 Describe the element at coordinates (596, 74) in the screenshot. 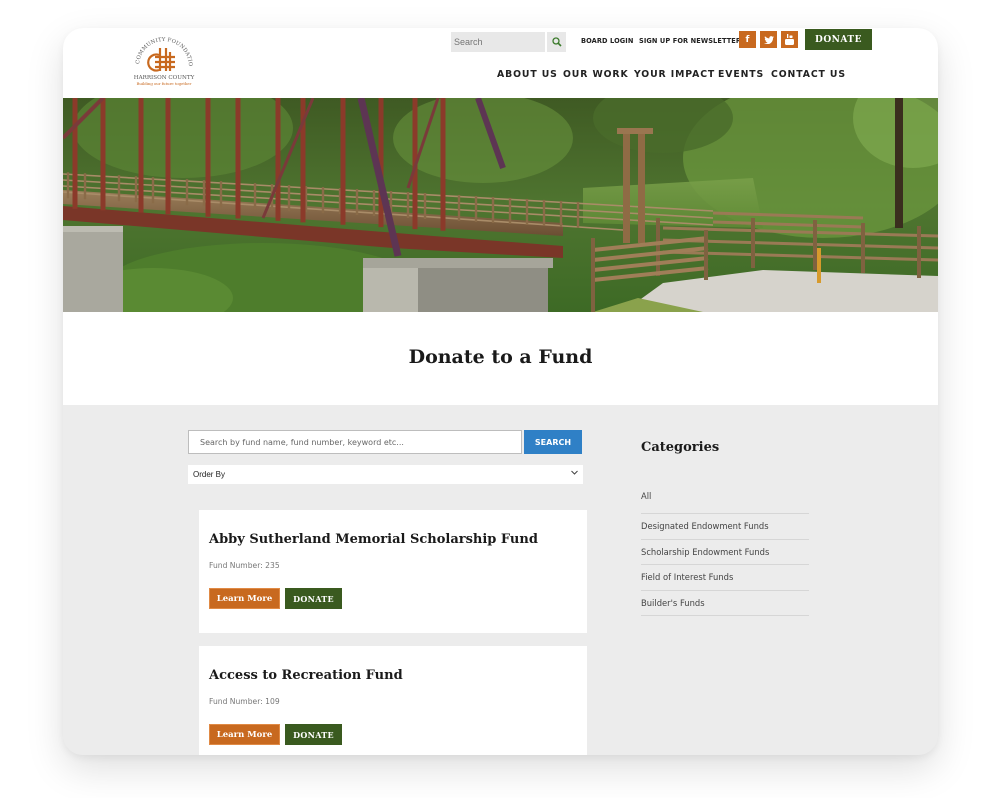

I see `nav-our-work: OUR WORK` at that location.